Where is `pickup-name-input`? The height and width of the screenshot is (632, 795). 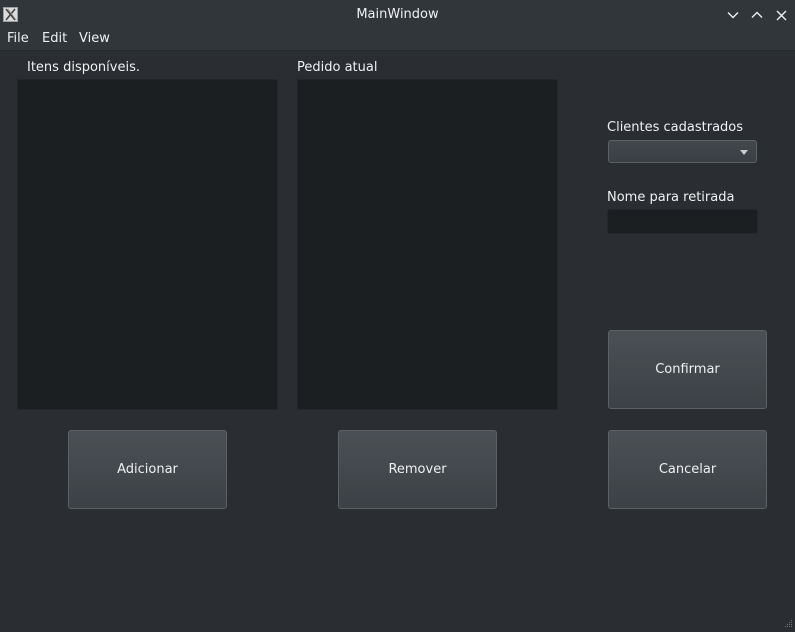 pickup-name-input is located at coordinates (682, 221).